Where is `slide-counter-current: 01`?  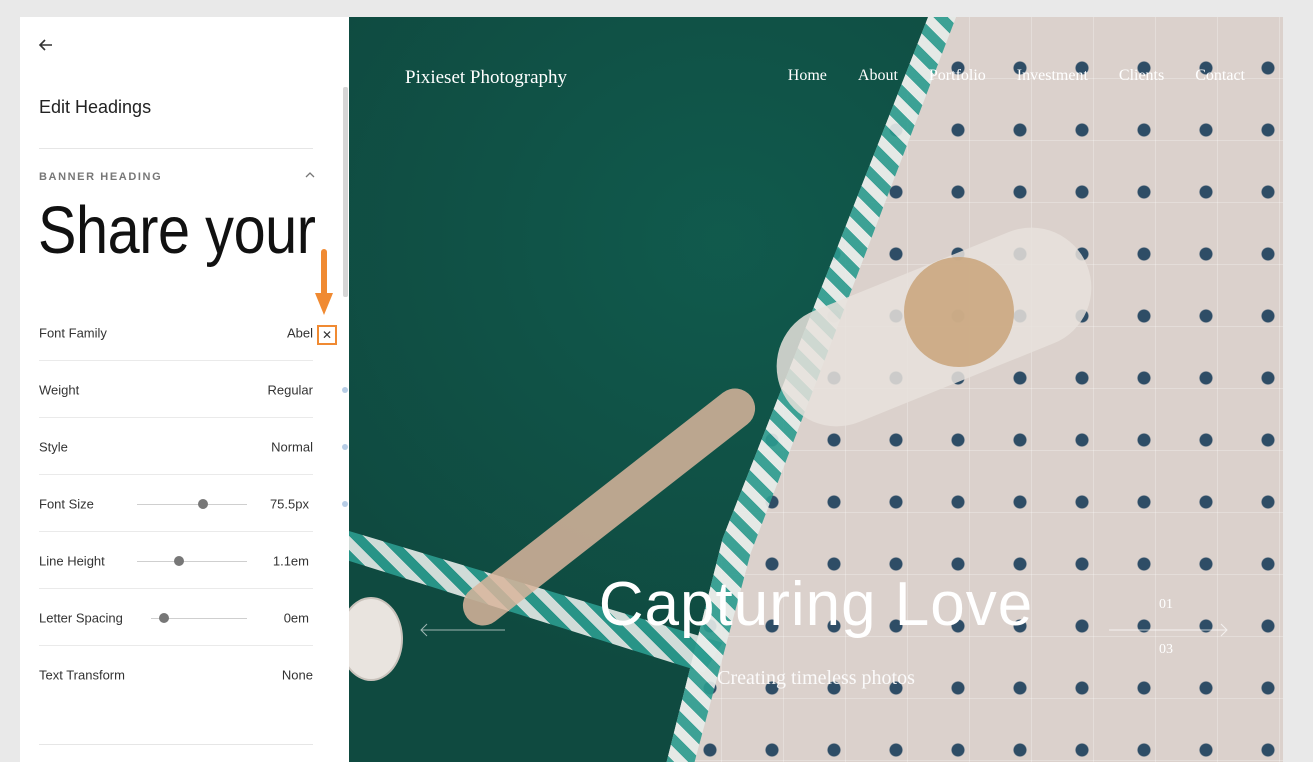 slide-counter-current: 01 is located at coordinates (1166, 604).